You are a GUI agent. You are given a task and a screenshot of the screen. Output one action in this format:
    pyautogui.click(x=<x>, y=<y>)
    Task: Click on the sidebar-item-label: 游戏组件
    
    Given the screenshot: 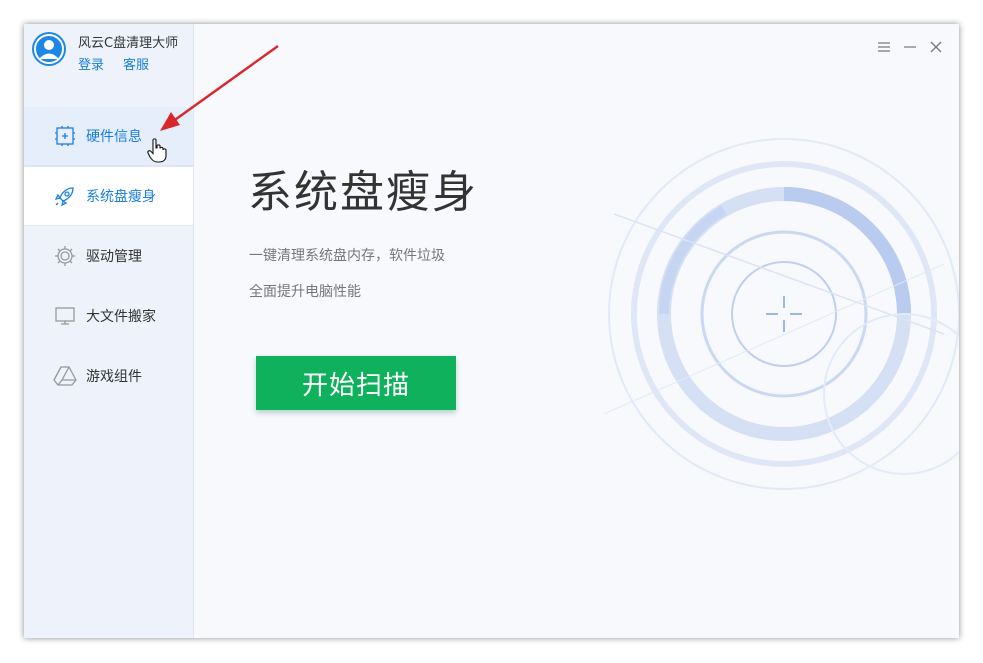 What is the action you would take?
    pyautogui.click(x=114, y=377)
    